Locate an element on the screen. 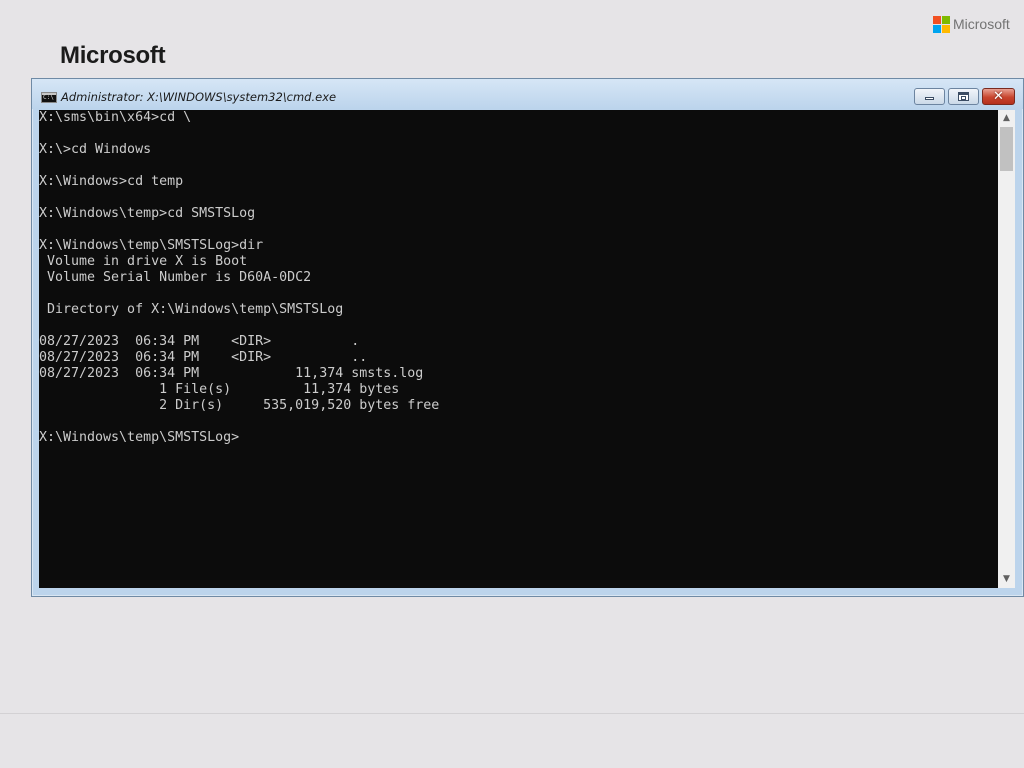  close-button: ✕ is located at coordinates (998, 96).